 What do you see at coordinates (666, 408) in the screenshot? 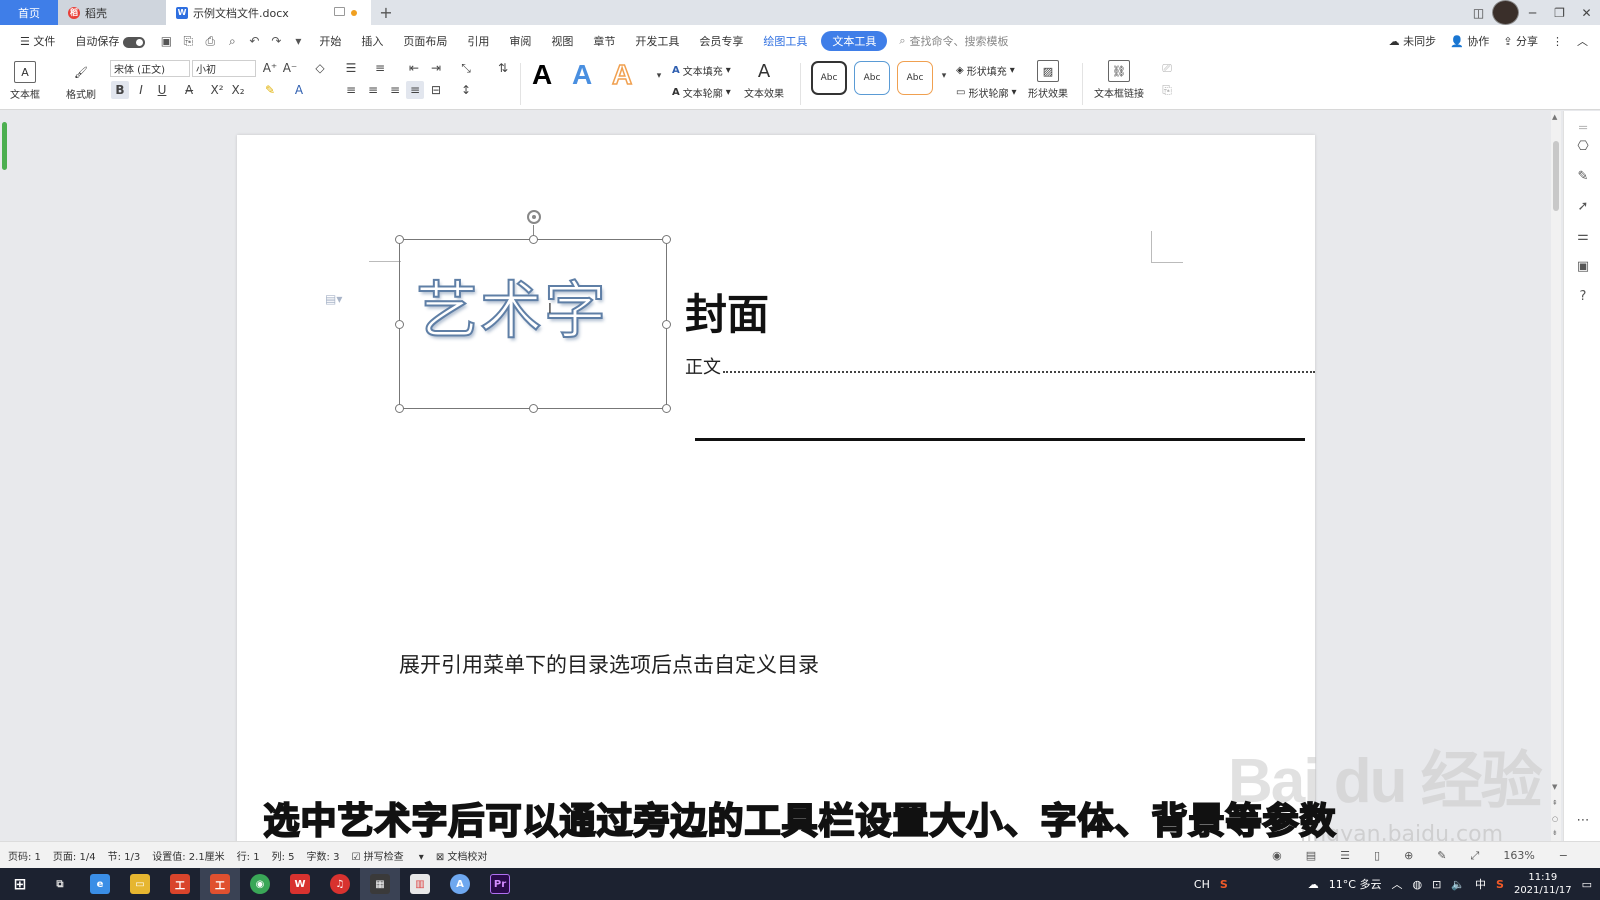
I see `resize-handle-se` at bounding box center [666, 408].